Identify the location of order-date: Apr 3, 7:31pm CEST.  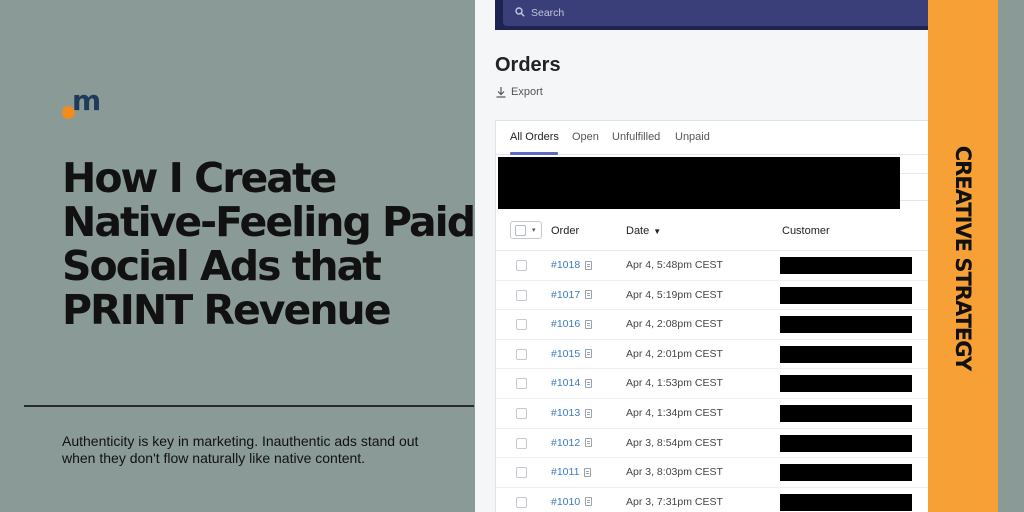
(674, 501).